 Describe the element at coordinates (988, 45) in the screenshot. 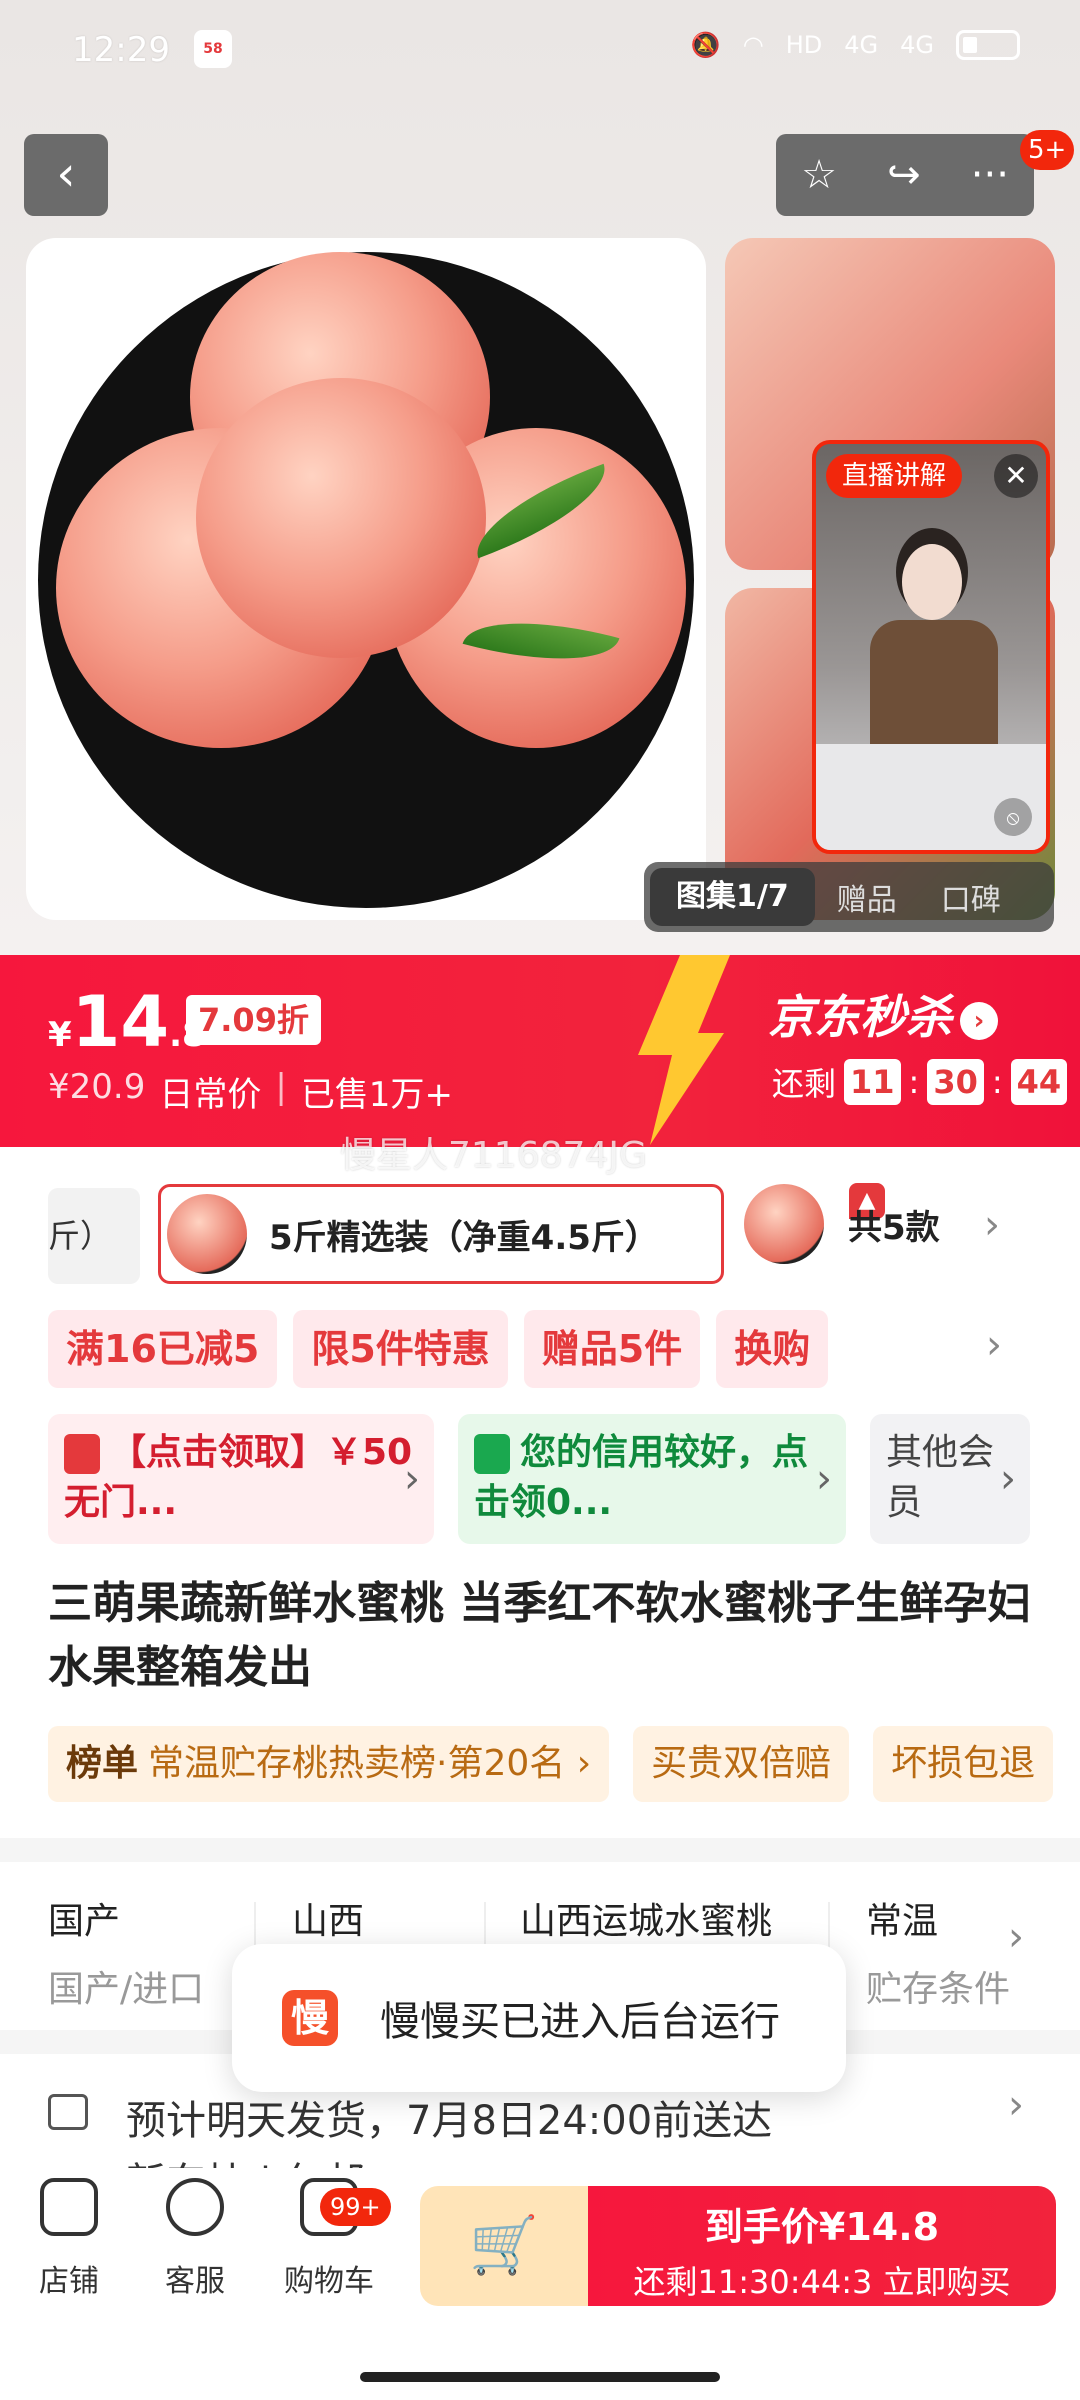

I see `battery-icon` at that location.